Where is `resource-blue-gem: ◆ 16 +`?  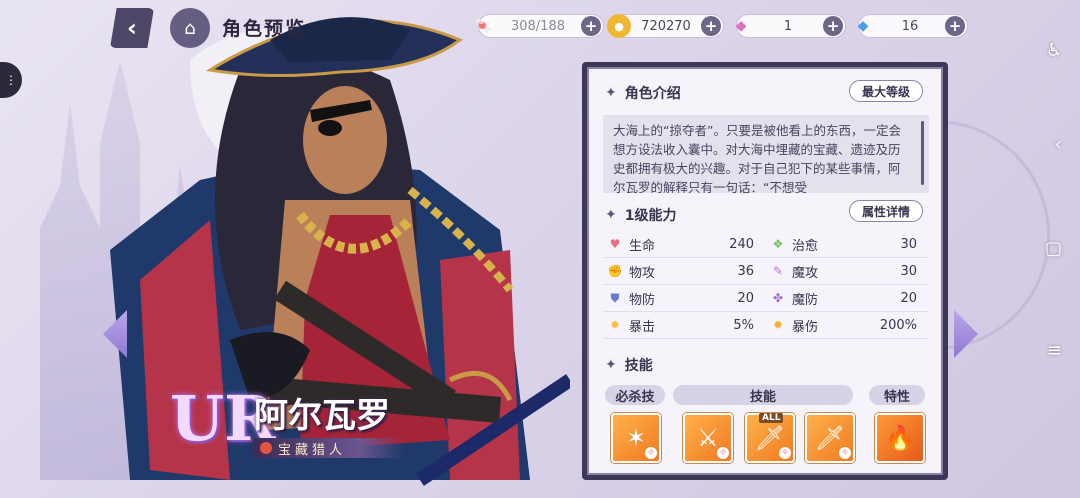 resource-blue-gem: ◆ 16 + is located at coordinates (913, 26).